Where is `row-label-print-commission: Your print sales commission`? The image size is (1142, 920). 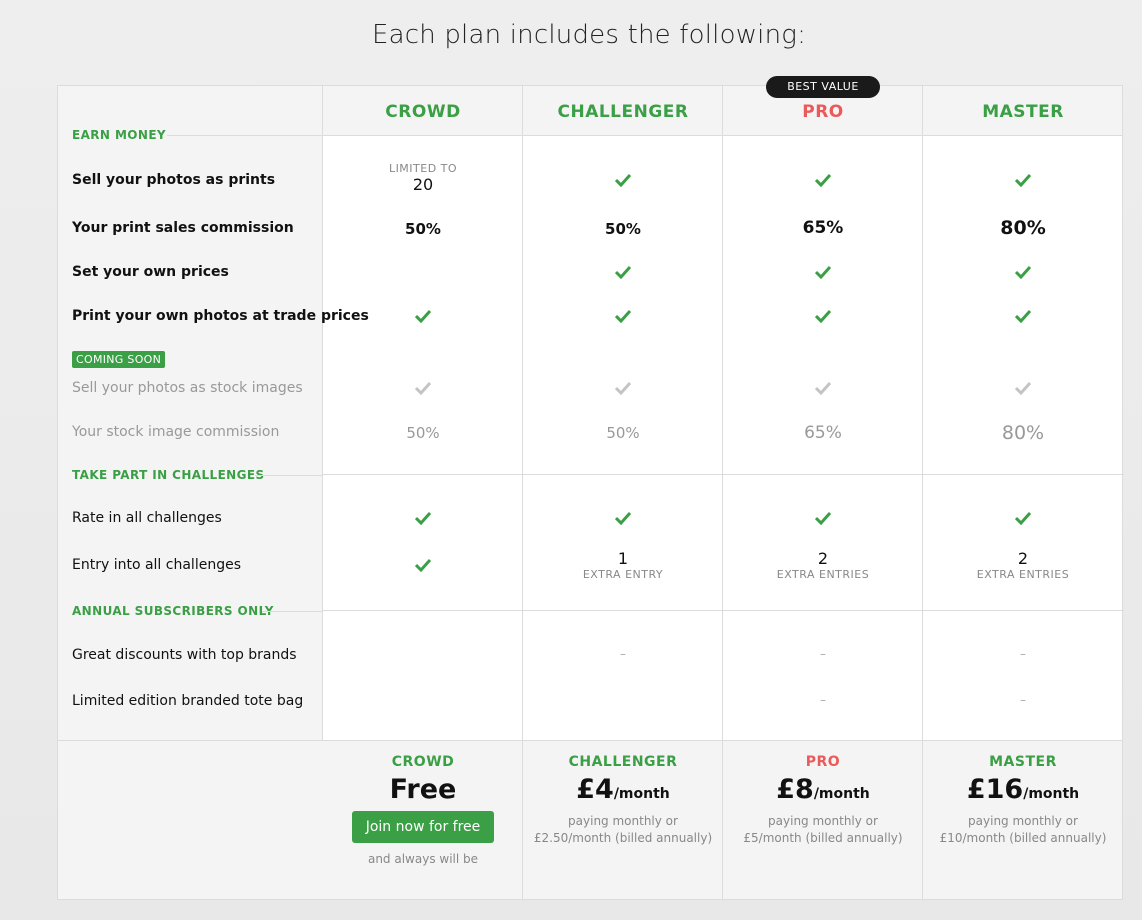
row-label-print-commission: Your print sales commission is located at coordinates (183, 228).